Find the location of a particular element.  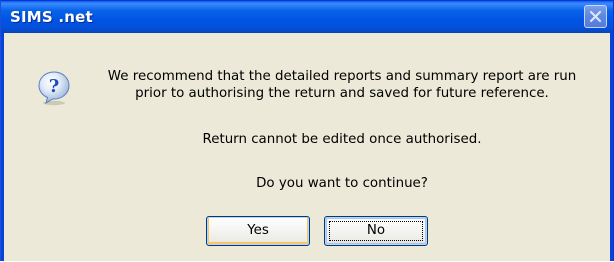

close-button is located at coordinates (595, 16).